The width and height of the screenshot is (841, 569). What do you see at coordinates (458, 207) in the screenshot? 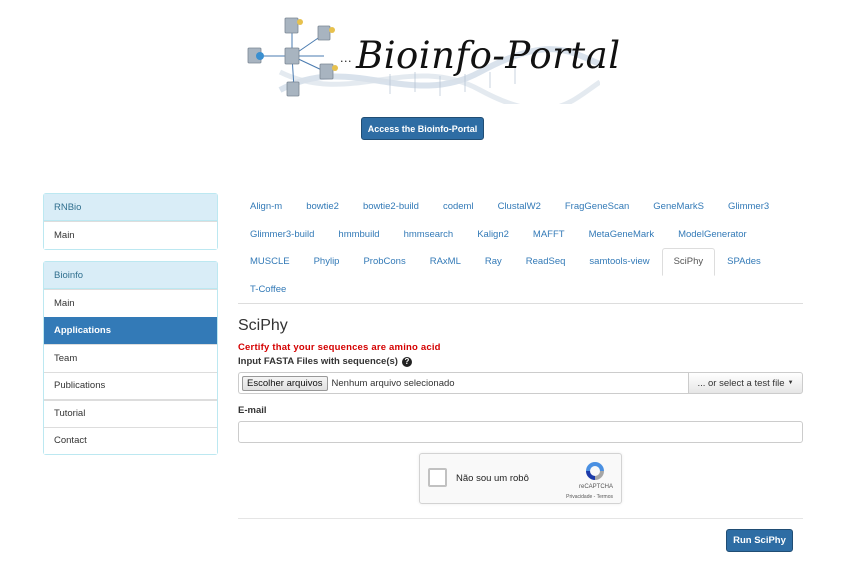
I see `tab-codeml: codeml` at bounding box center [458, 207].